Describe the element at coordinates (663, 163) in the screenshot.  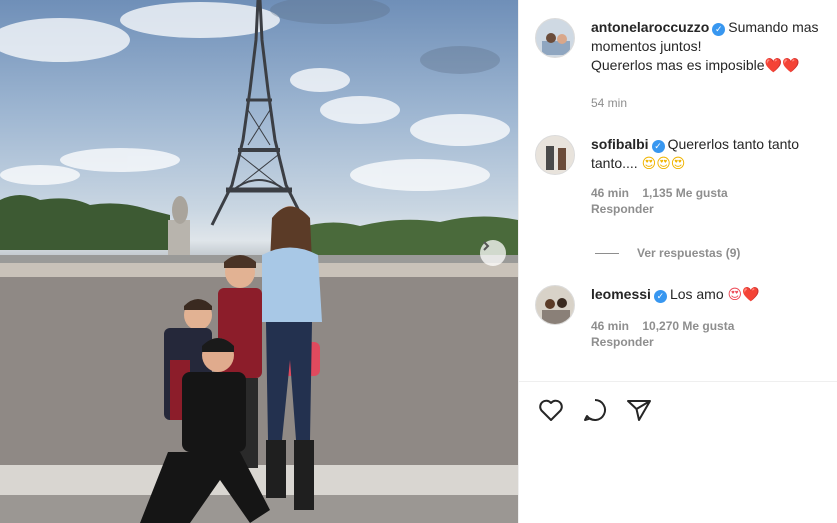
I see `comment-emoji: 😍😍😍` at that location.